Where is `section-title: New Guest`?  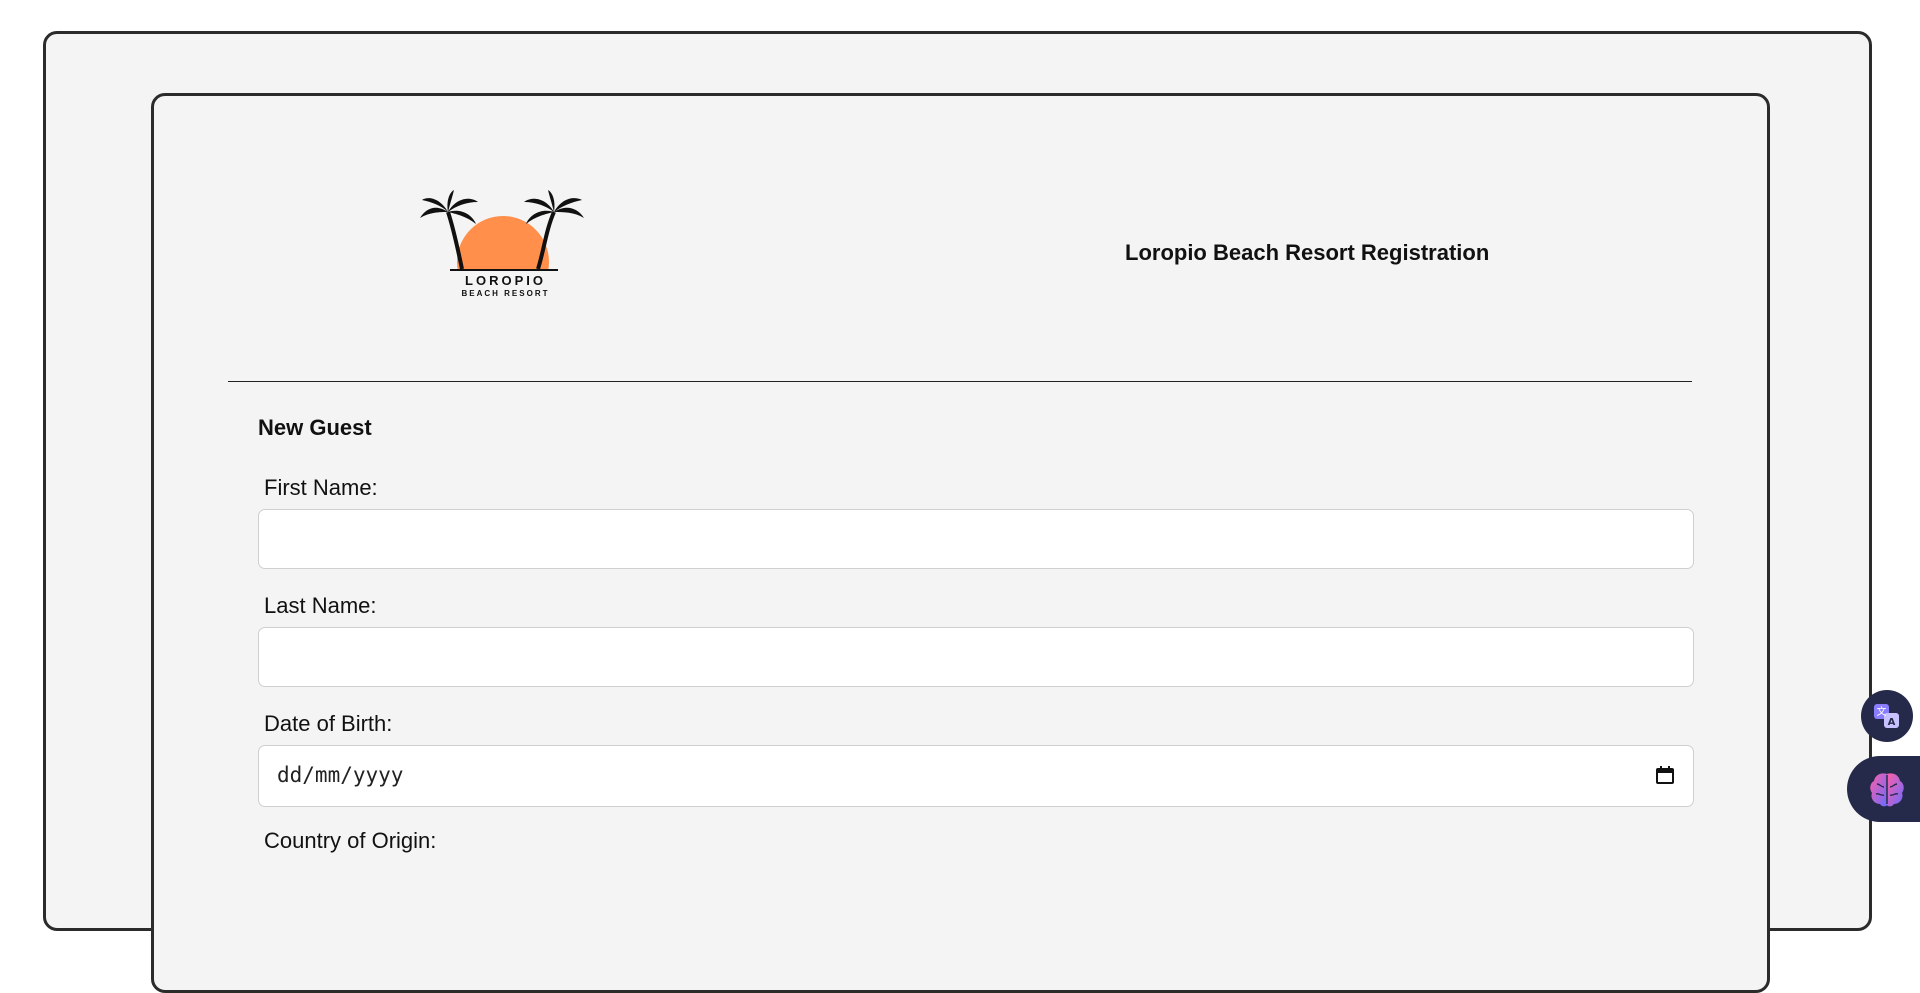 section-title: New Guest is located at coordinates (315, 427).